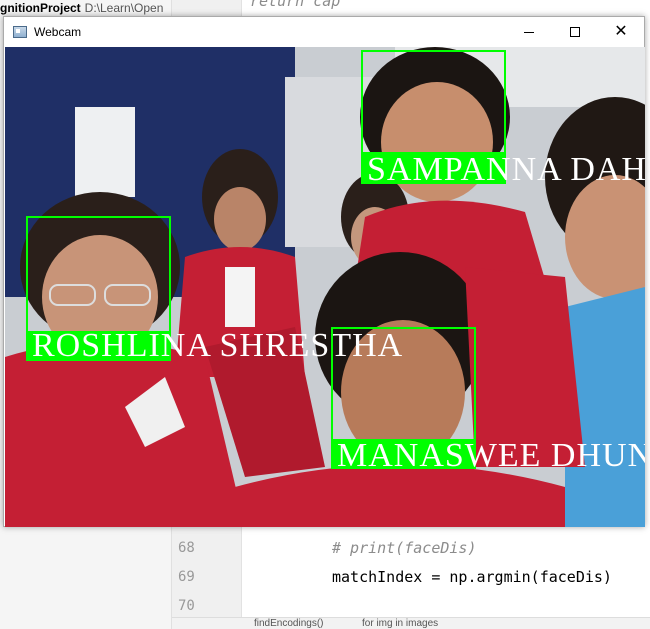 The width and height of the screenshot is (650, 629). What do you see at coordinates (40, 8) in the screenshot?
I see `project-name: gnitionProject` at bounding box center [40, 8].